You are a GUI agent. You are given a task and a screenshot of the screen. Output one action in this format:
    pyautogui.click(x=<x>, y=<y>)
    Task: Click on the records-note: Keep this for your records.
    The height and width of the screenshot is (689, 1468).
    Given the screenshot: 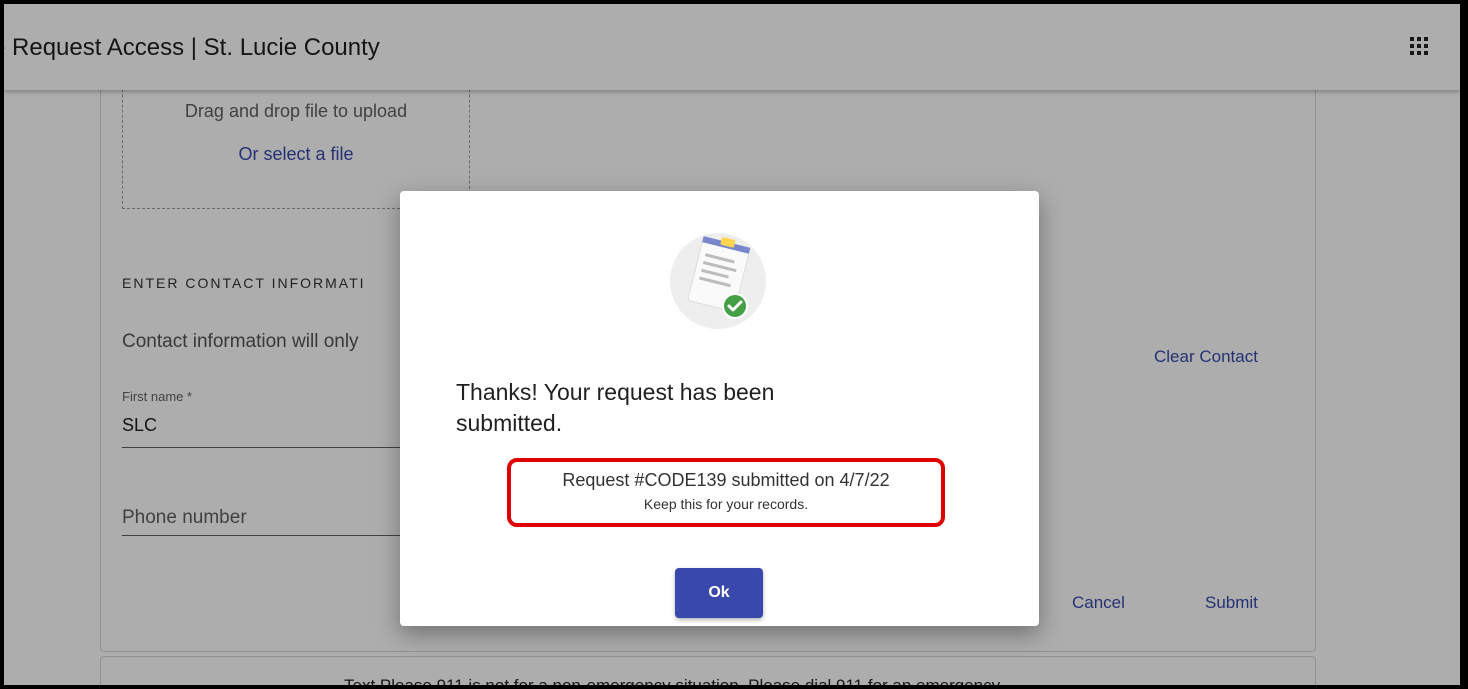 What is the action you would take?
    pyautogui.click(x=726, y=504)
    